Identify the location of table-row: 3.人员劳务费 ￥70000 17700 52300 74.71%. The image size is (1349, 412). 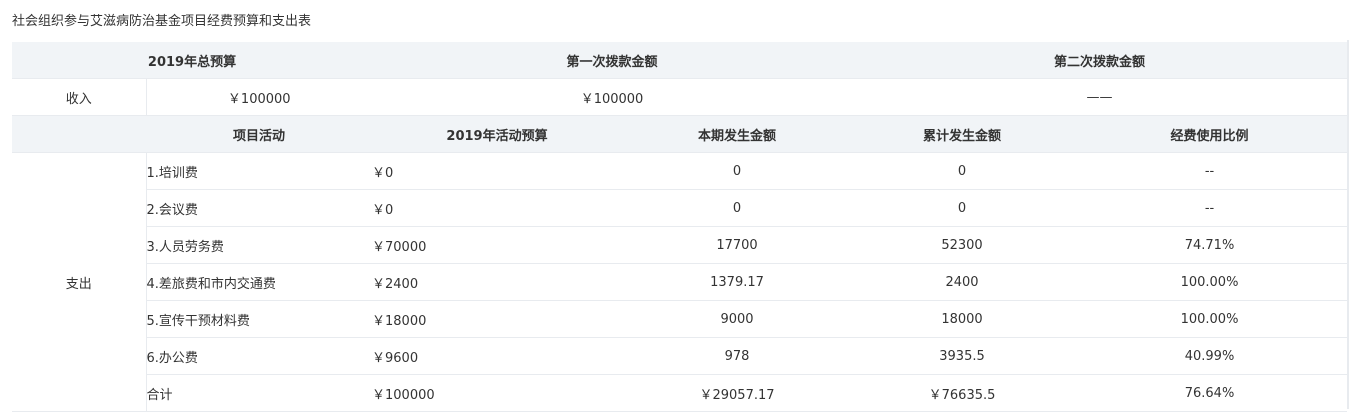
(680, 245).